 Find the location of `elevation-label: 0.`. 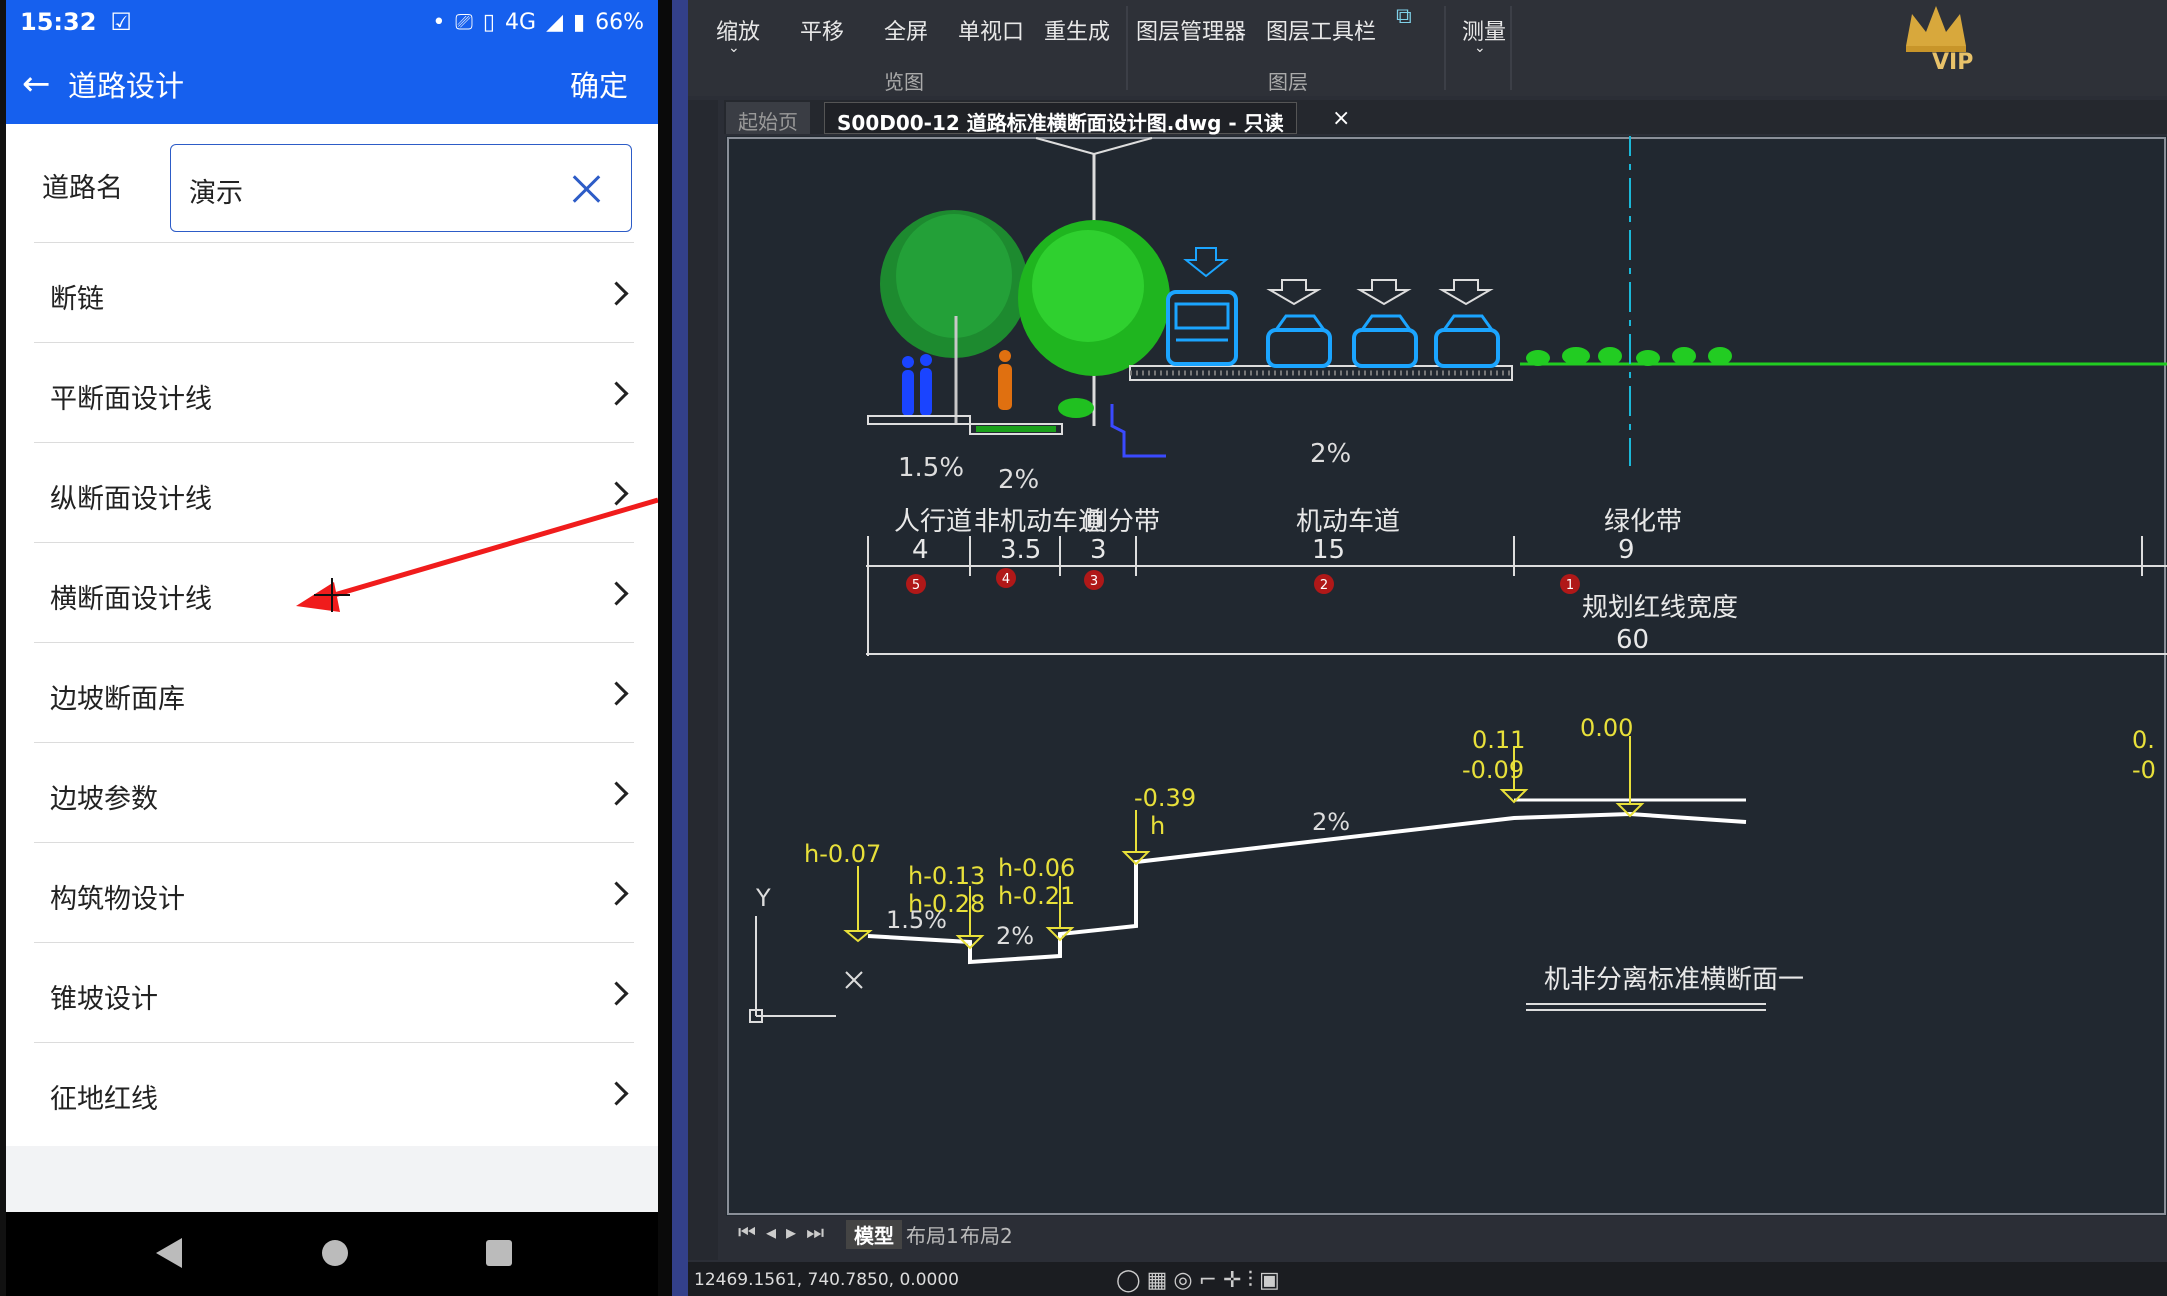

elevation-label: 0. is located at coordinates (2143, 740).